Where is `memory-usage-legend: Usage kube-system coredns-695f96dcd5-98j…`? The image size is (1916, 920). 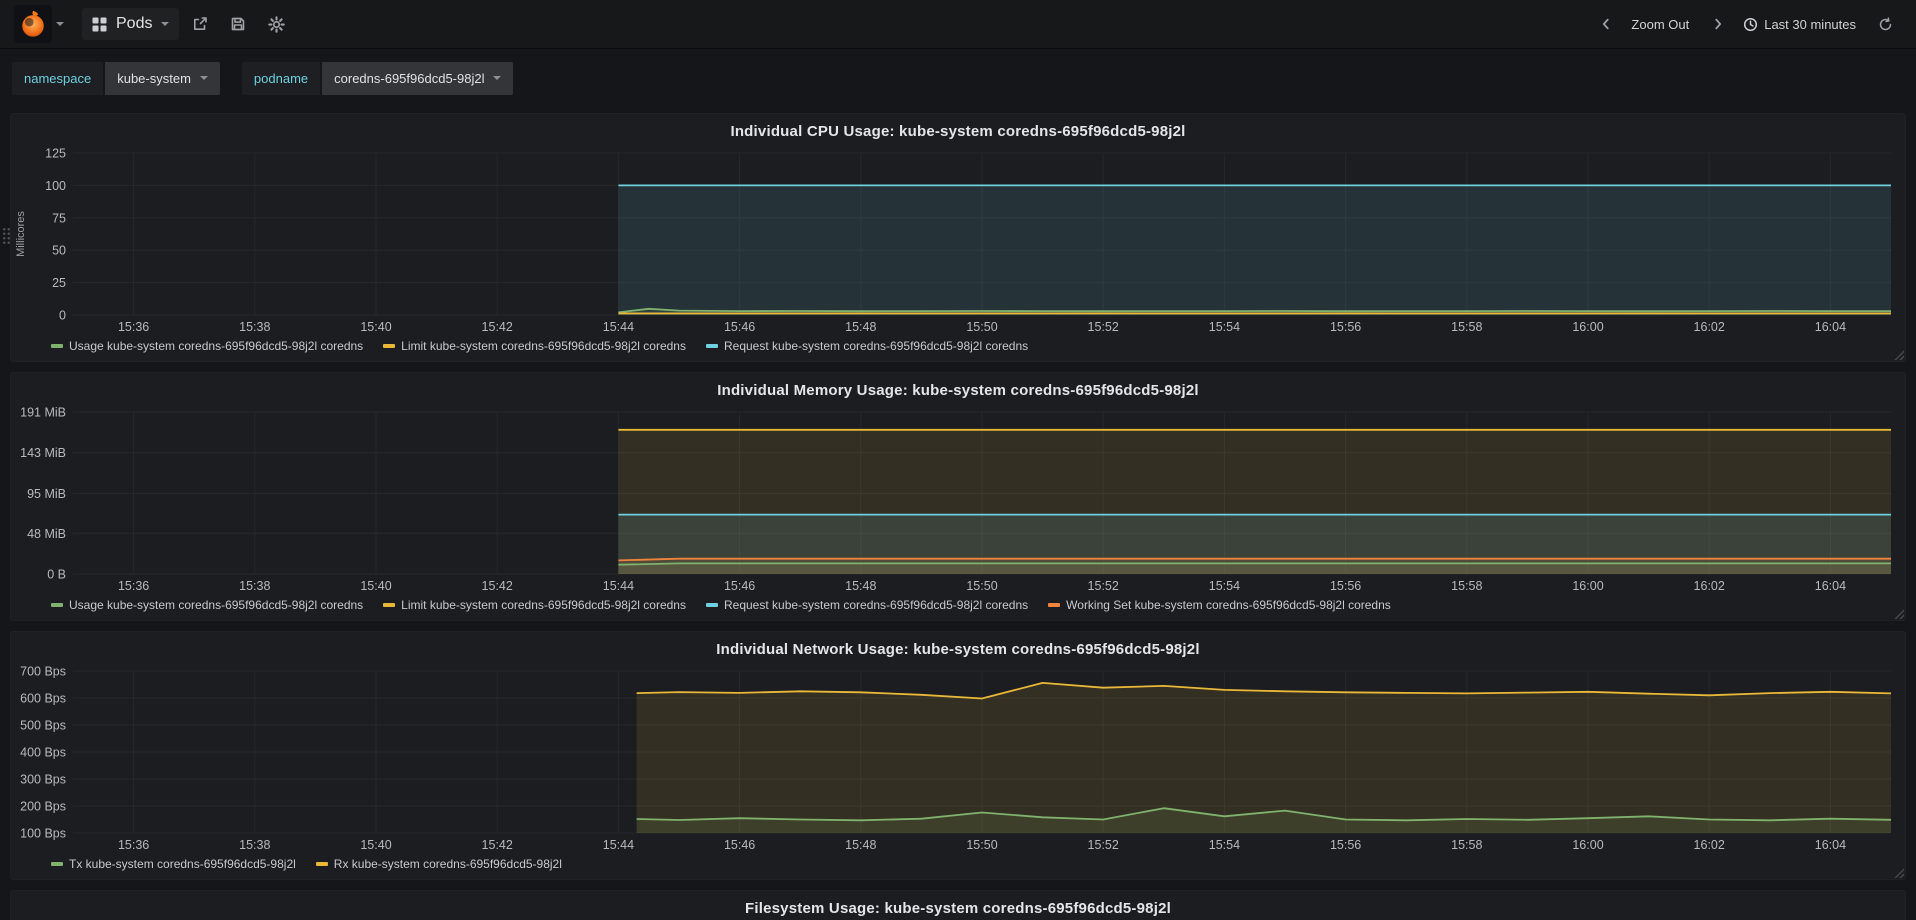
memory-usage-legend: Usage kube-system coredns-695f96dcd5-98j… is located at coordinates (958, 606).